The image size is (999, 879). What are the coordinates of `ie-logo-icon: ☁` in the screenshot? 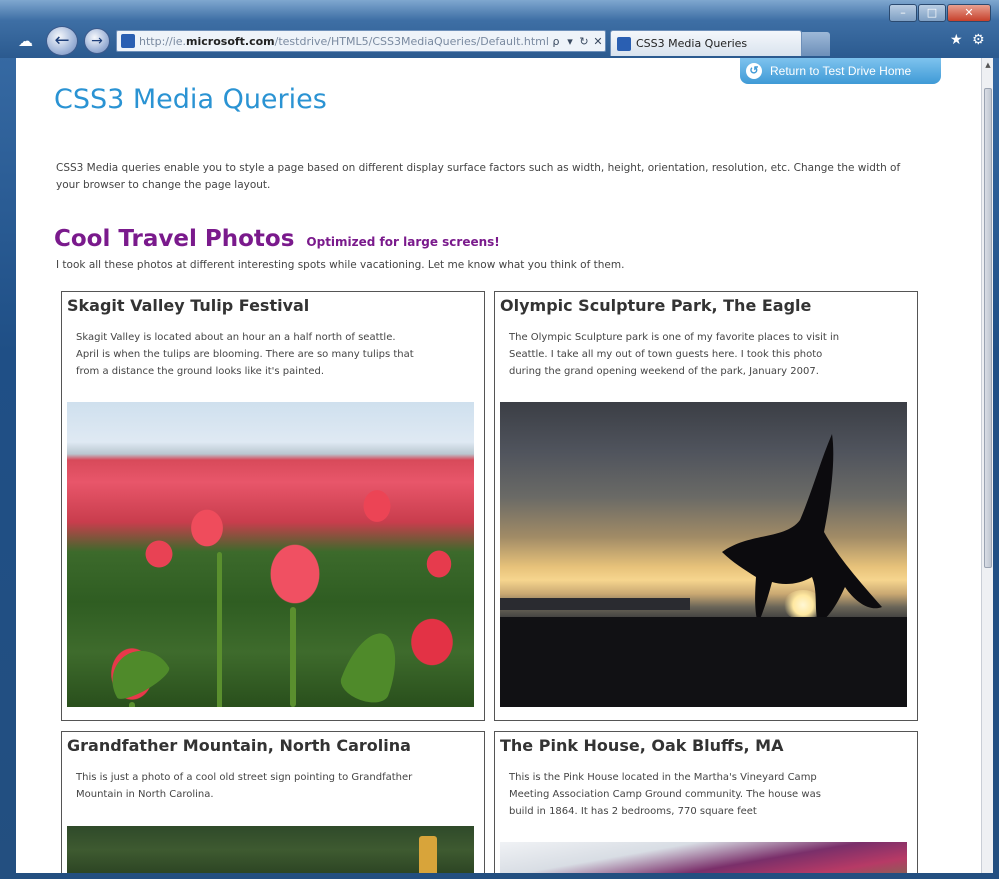 It's located at (25, 41).